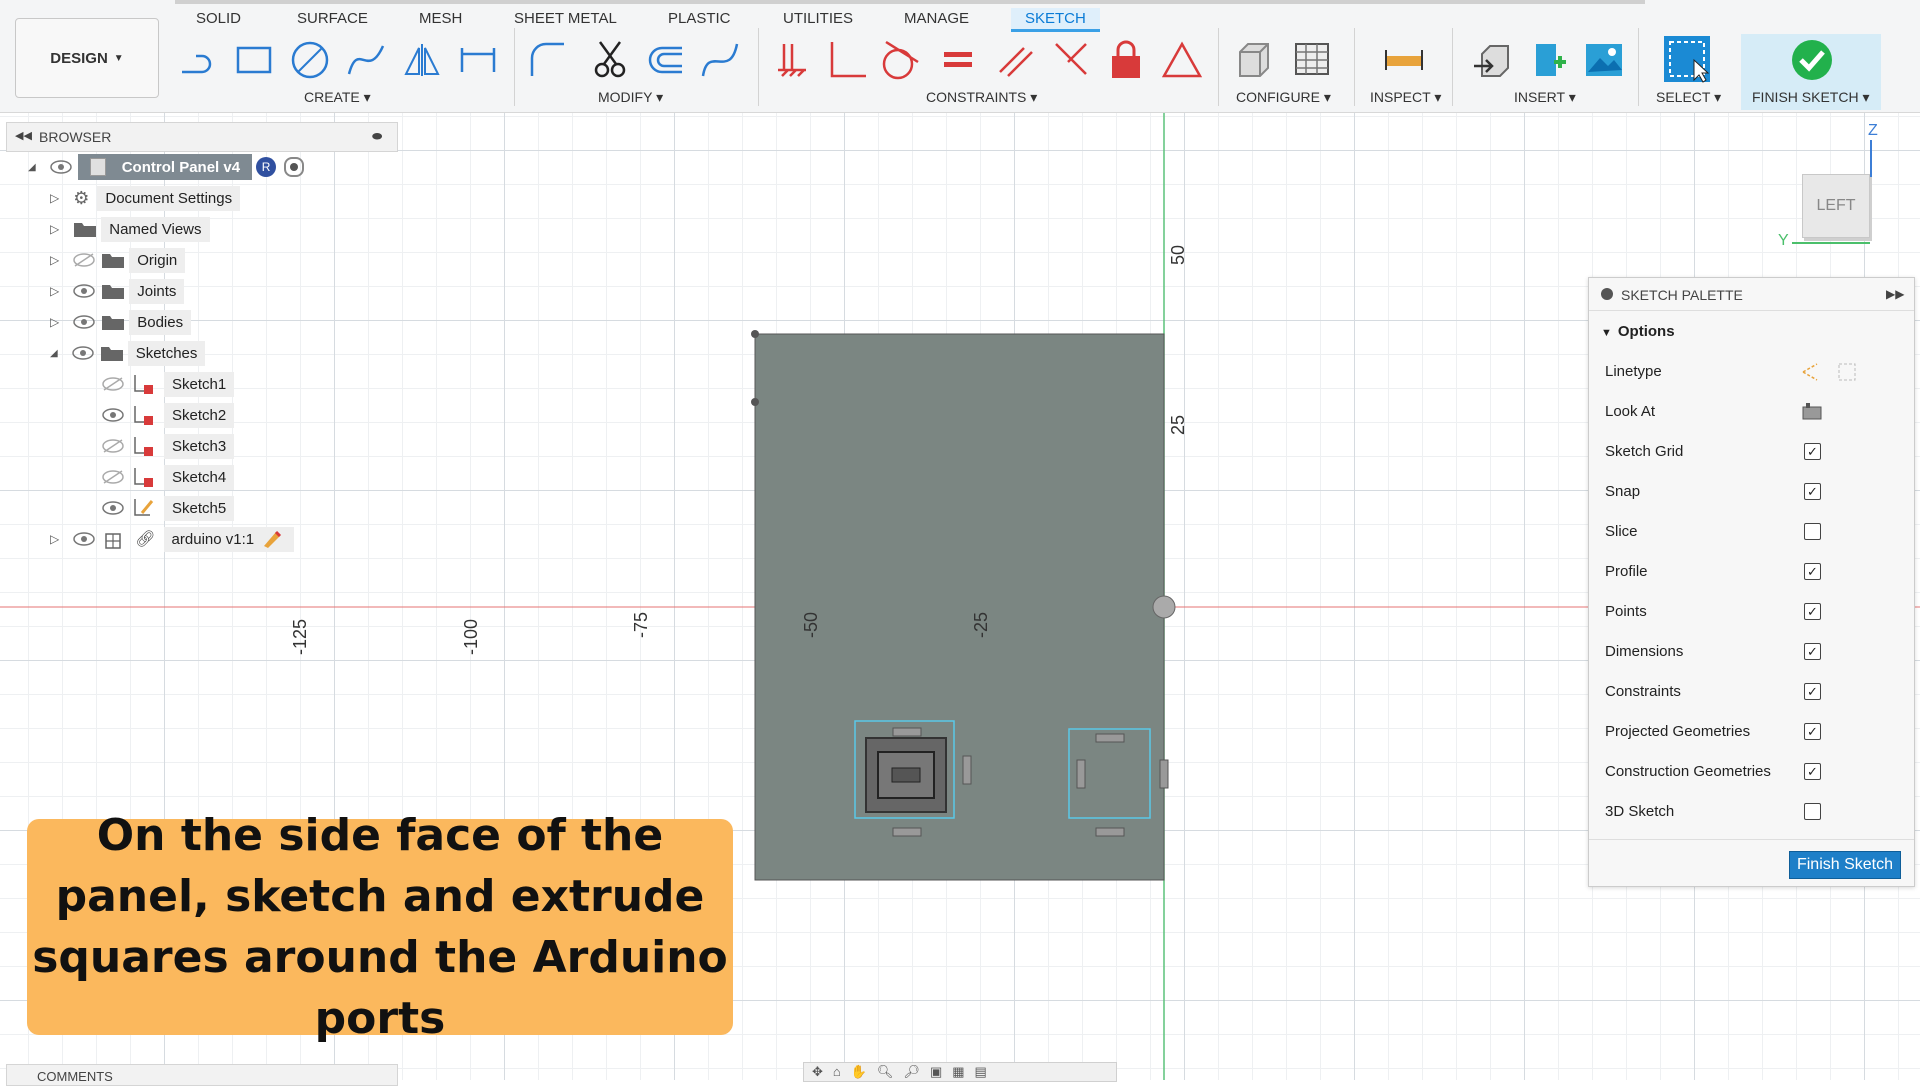  What do you see at coordinates (198, 60) in the screenshot?
I see `line-tool-icon` at bounding box center [198, 60].